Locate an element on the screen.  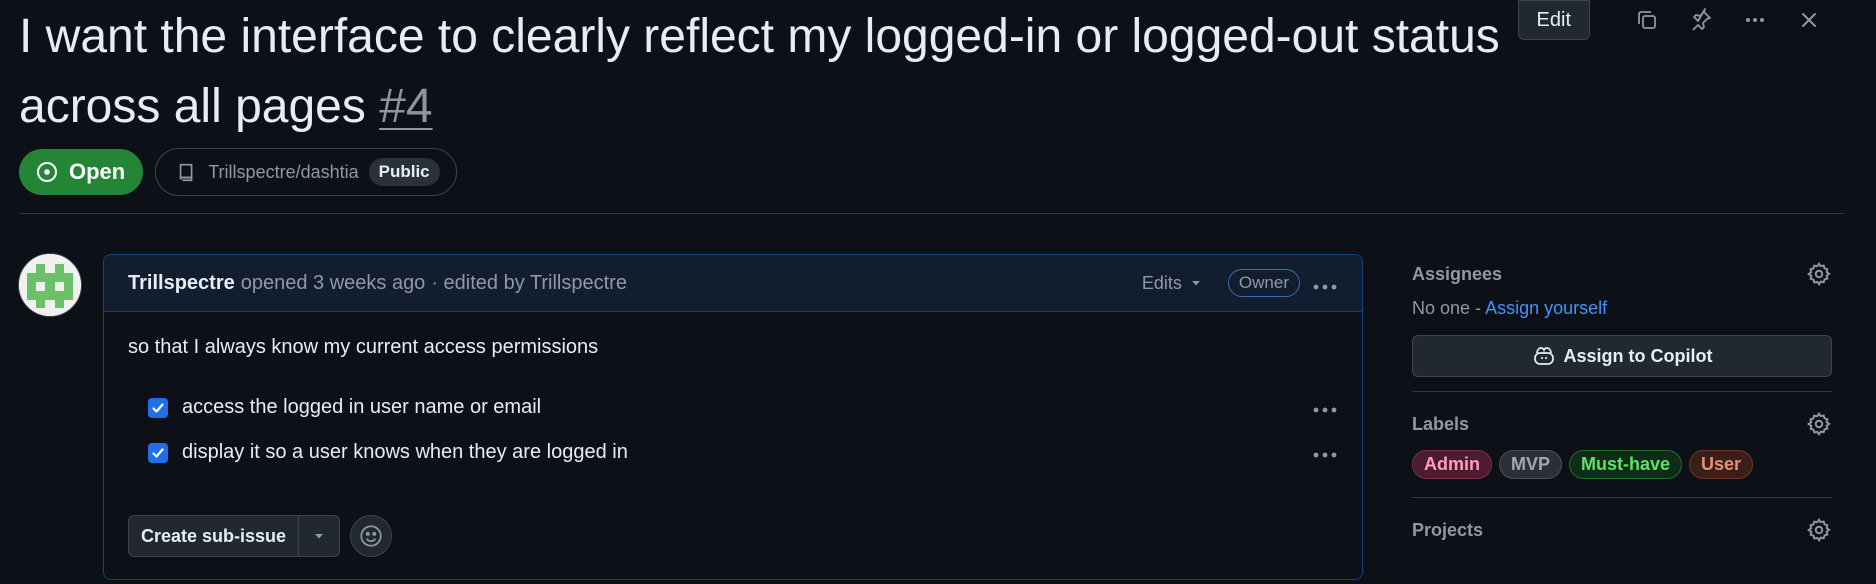
labels-gear-icon is located at coordinates (1819, 424).